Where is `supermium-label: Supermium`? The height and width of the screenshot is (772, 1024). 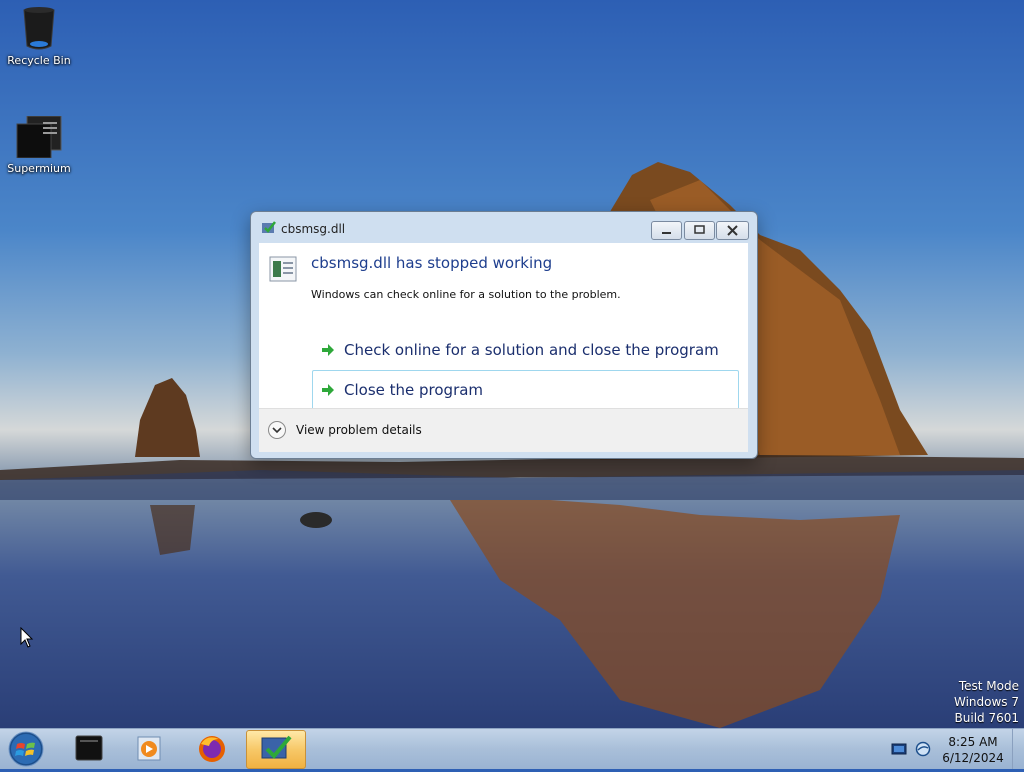
supermium-label: Supermium is located at coordinates (39, 168).